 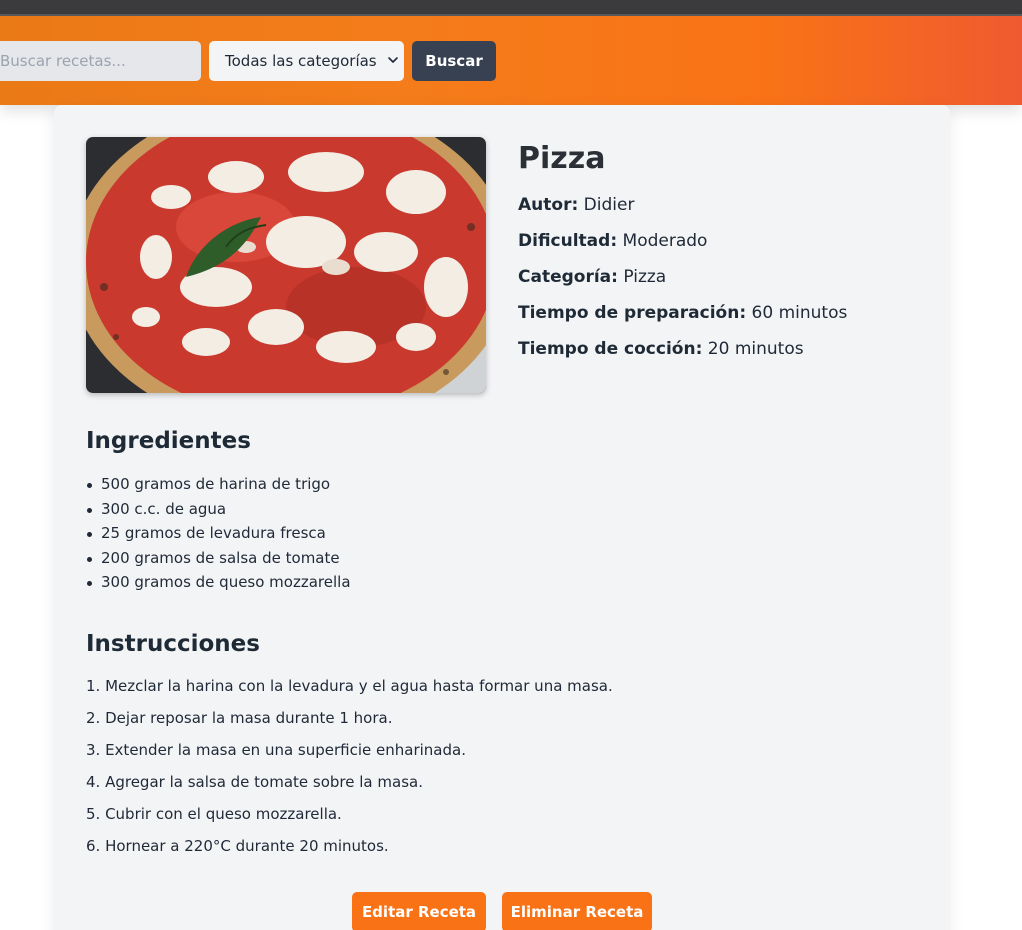 What do you see at coordinates (645, 277) in the screenshot?
I see `meta-category-value: Pizza` at bounding box center [645, 277].